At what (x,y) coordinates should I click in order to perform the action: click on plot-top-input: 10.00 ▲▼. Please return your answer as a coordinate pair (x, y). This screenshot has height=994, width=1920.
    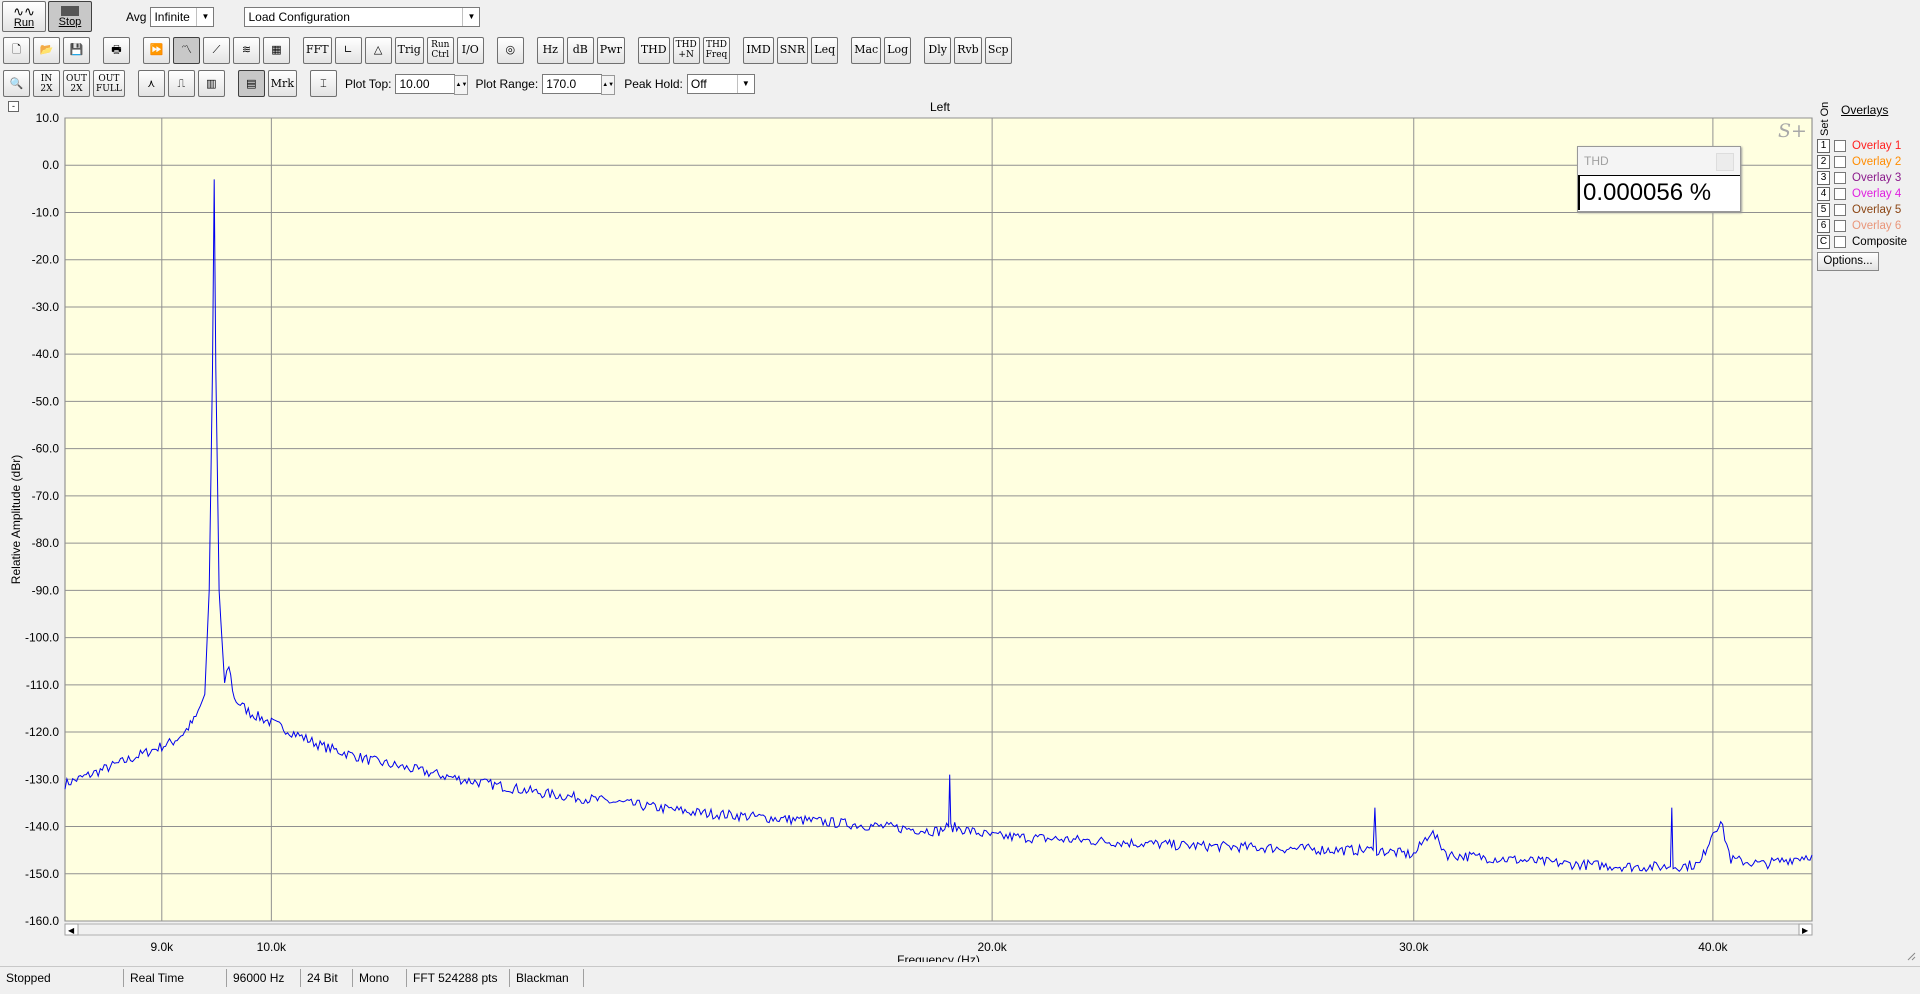
    Looking at the image, I should click on (432, 84).